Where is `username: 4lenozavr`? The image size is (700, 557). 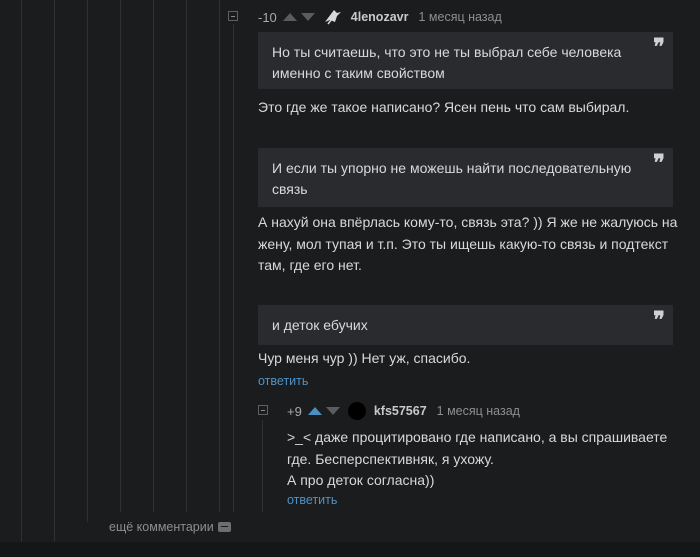 username: 4lenozavr is located at coordinates (380, 17).